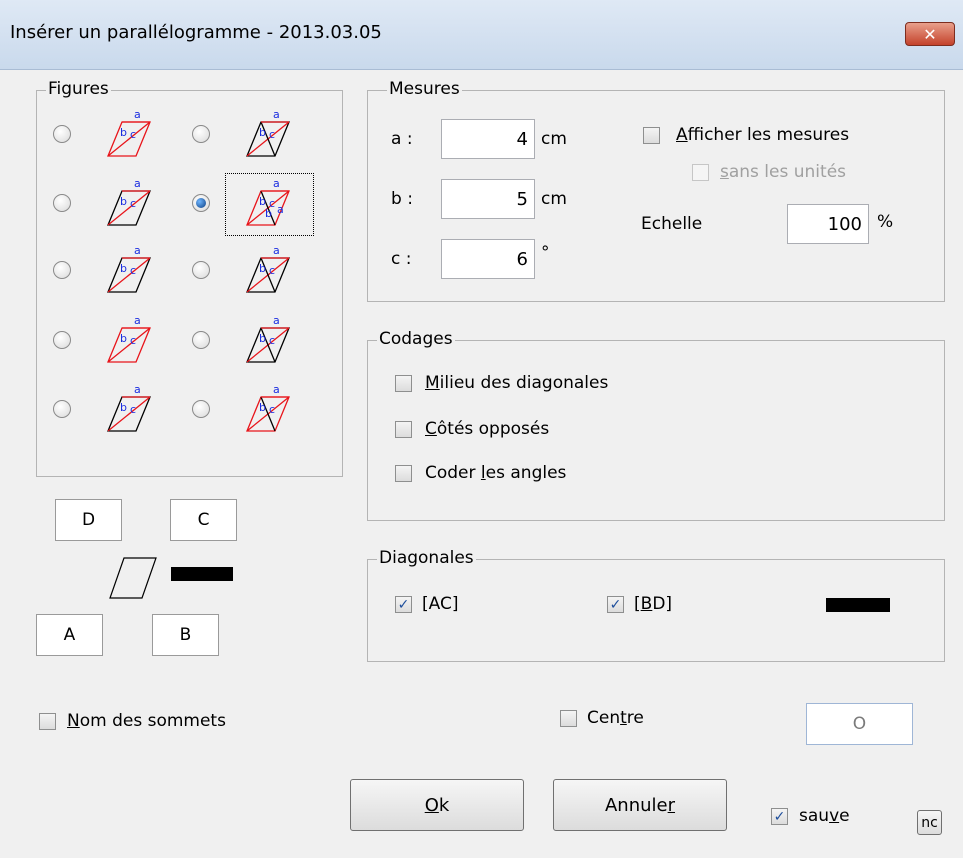 This screenshot has height=858, width=963. I want to click on figure-option-5-icon: ab c, so click(127, 270).